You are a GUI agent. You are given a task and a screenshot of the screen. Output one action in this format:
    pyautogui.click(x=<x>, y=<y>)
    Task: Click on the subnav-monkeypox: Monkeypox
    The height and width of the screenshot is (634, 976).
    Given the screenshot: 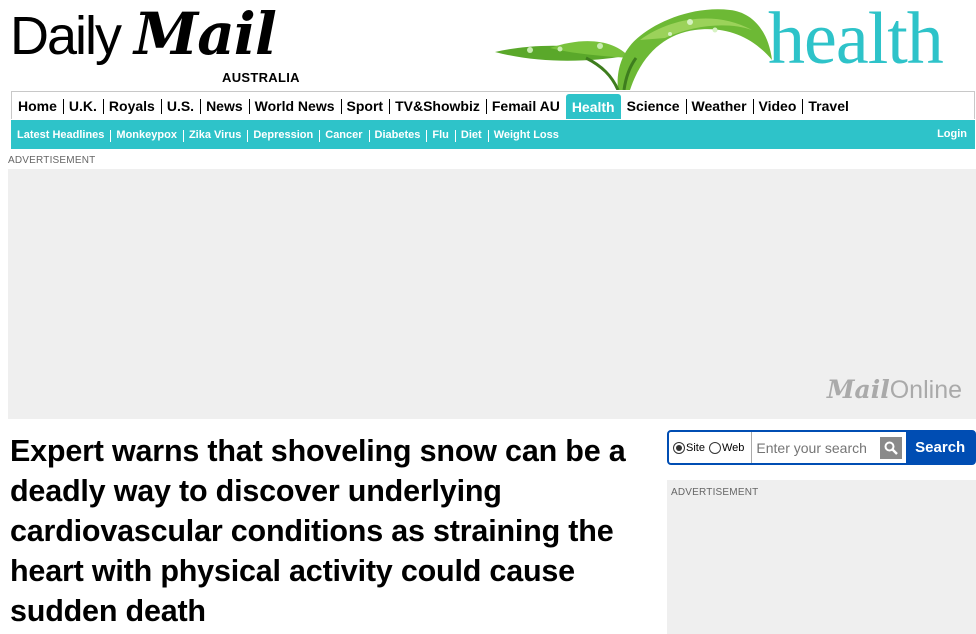 What is the action you would take?
    pyautogui.click(x=146, y=135)
    